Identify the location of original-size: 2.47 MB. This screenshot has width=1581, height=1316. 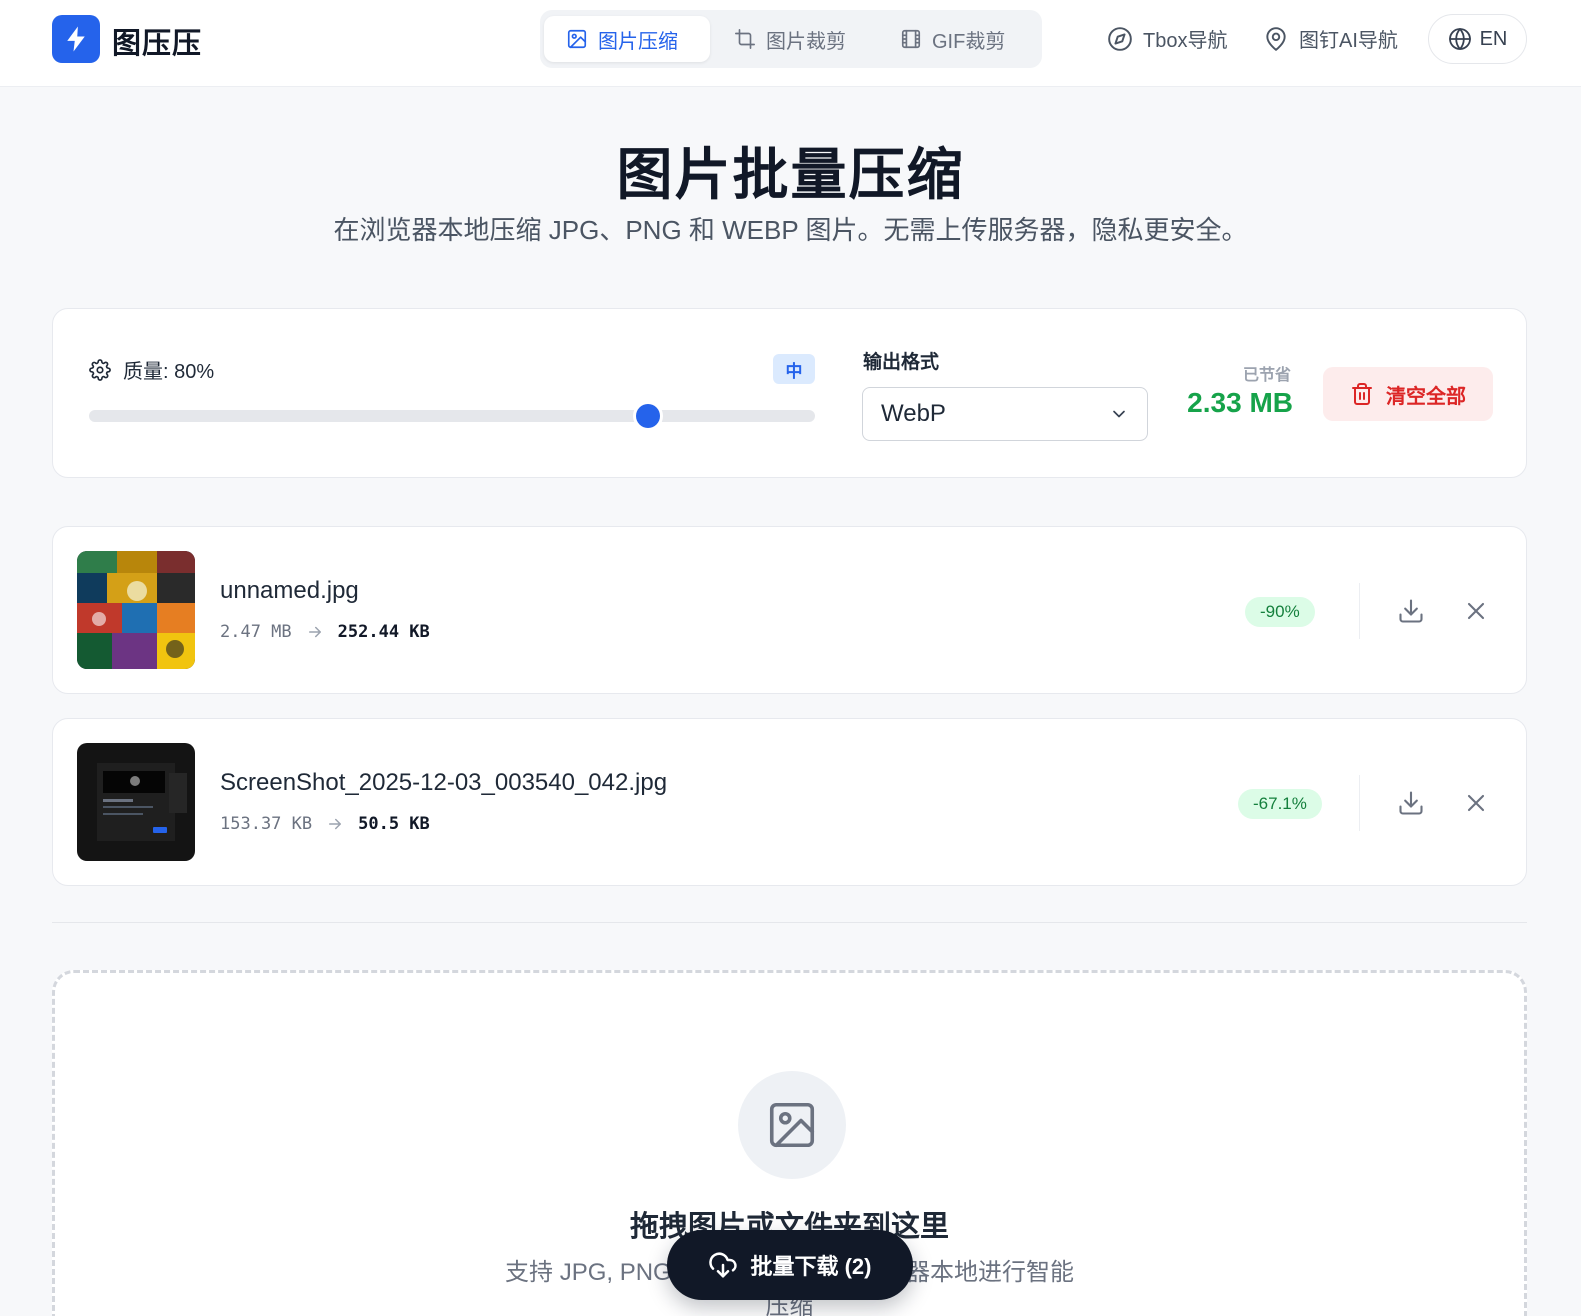
(256, 632).